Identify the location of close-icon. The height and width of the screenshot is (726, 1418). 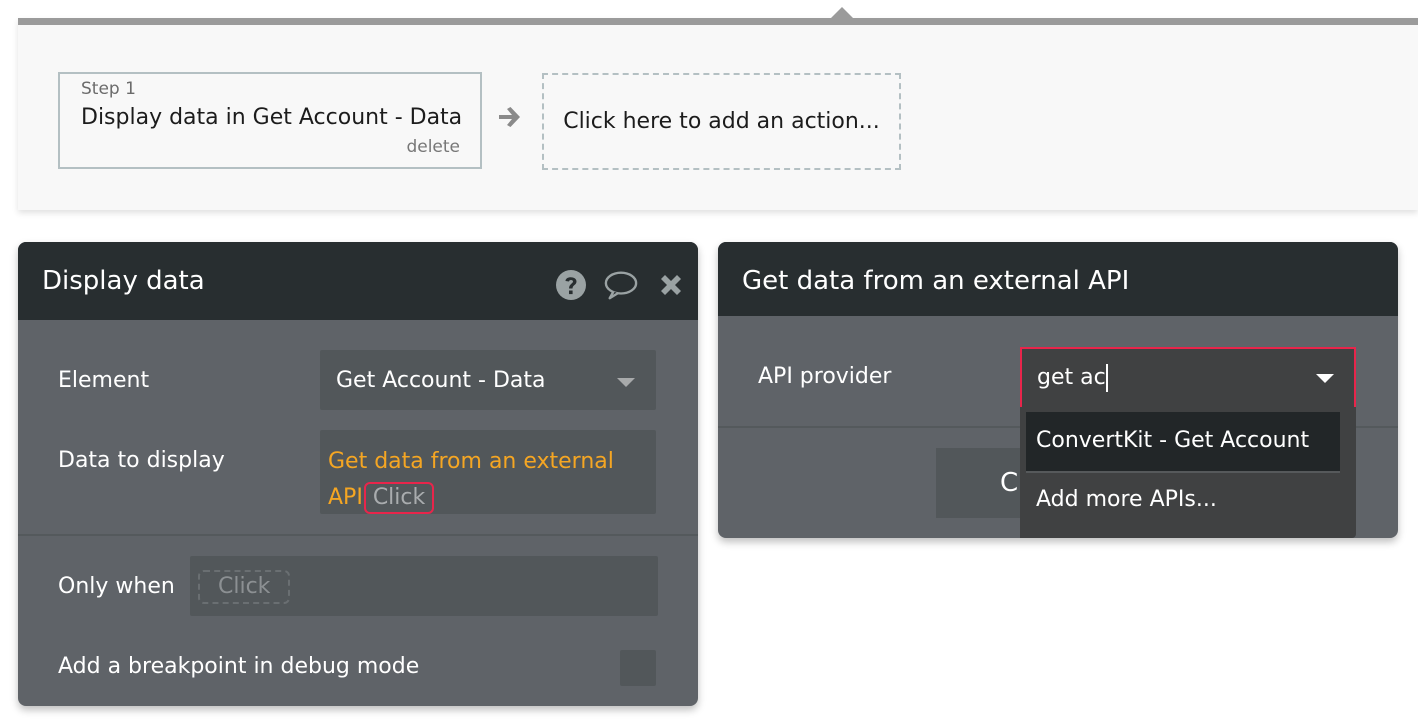
(671, 285).